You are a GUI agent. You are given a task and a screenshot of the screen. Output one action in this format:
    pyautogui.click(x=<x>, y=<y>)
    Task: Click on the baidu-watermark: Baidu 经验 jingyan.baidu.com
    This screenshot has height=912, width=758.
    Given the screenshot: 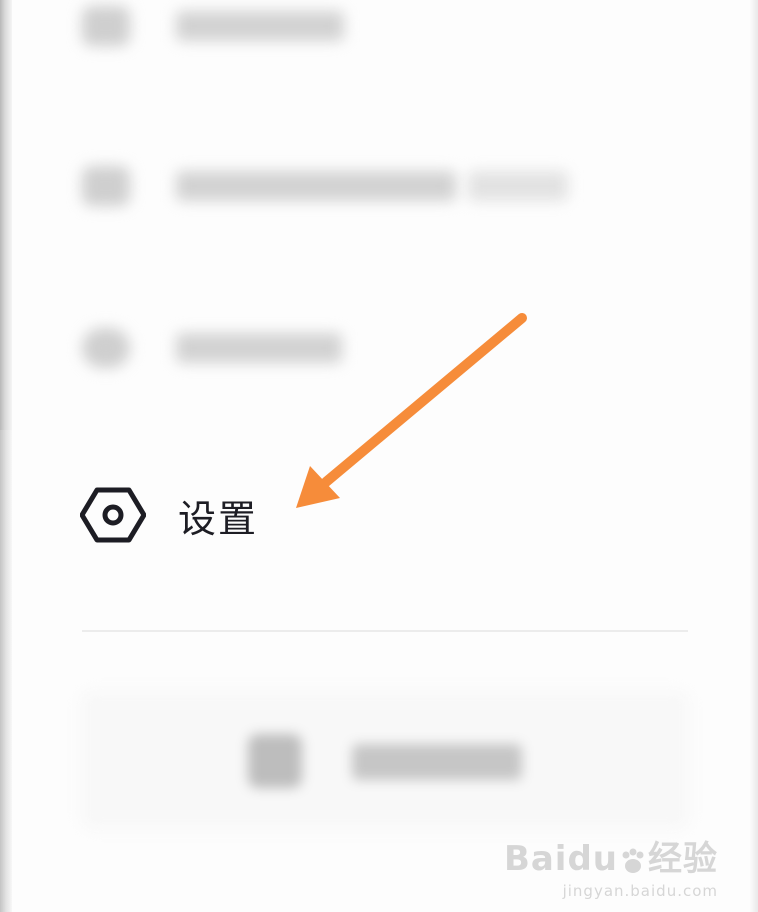 What is the action you would take?
    pyautogui.click(x=611, y=865)
    